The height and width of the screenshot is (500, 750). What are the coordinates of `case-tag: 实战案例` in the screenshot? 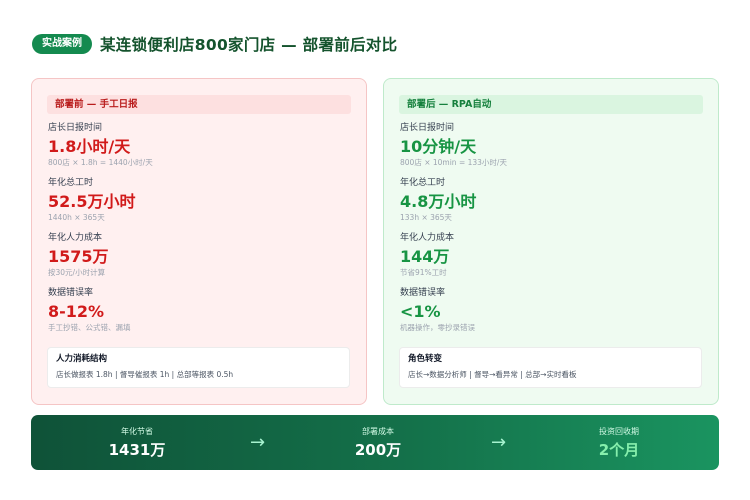 It's located at (62, 44).